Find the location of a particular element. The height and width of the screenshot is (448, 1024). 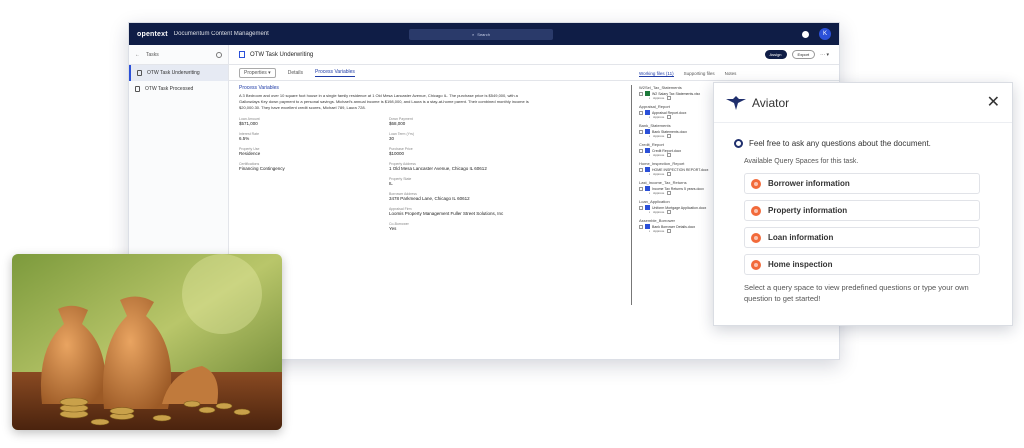

tab-process-variables: Process Variables is located at coordinates (335, 73).